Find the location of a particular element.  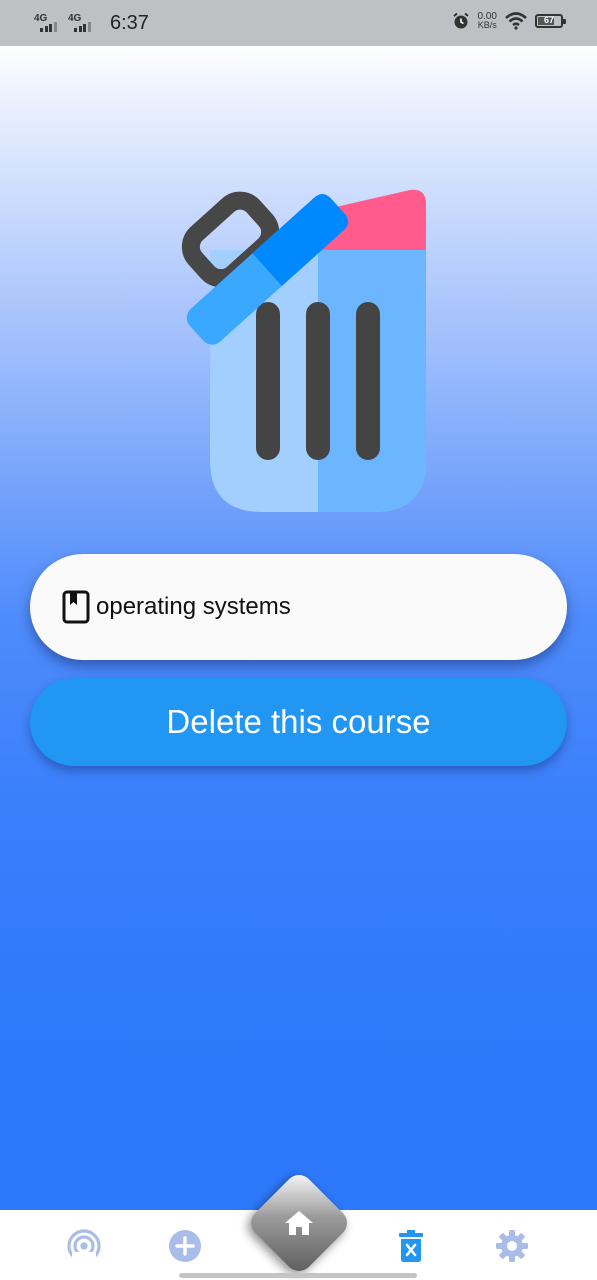

alarm-icon is located at coordinates (460, 20).